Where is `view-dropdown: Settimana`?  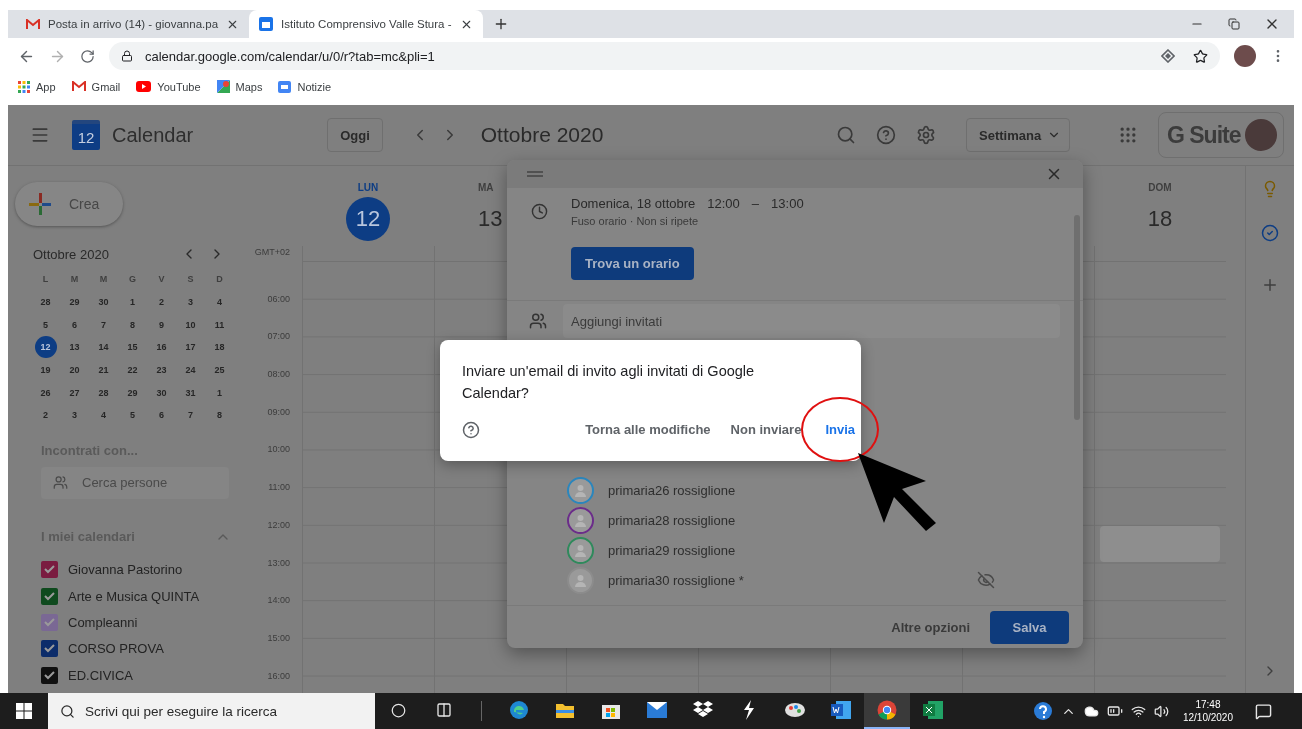
view-dropdown: Settimana is located at coordinates (1018, 135).